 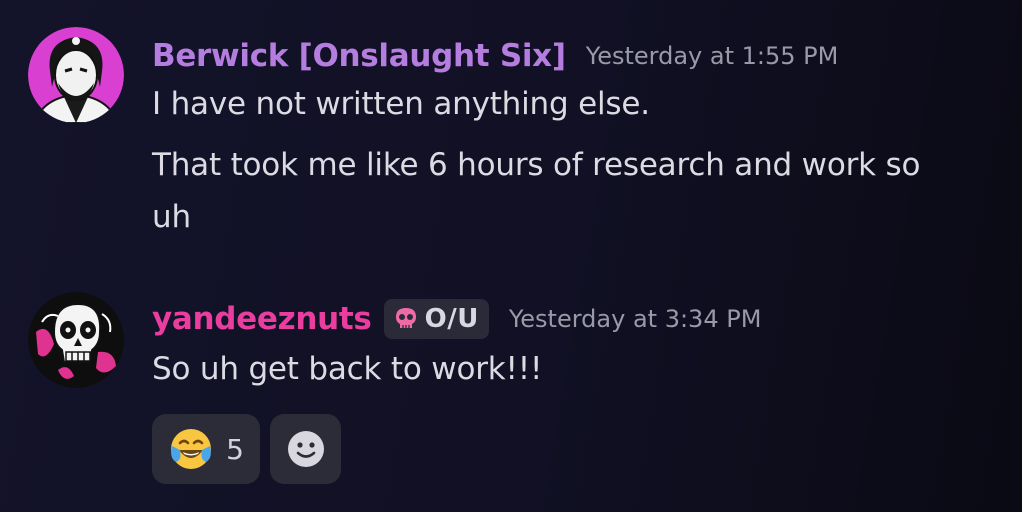 What do you see at coordinates (191, 449) in the screenshot?
I see `face-with-tears-of-joy-icon` at bounding box center [191, 449].